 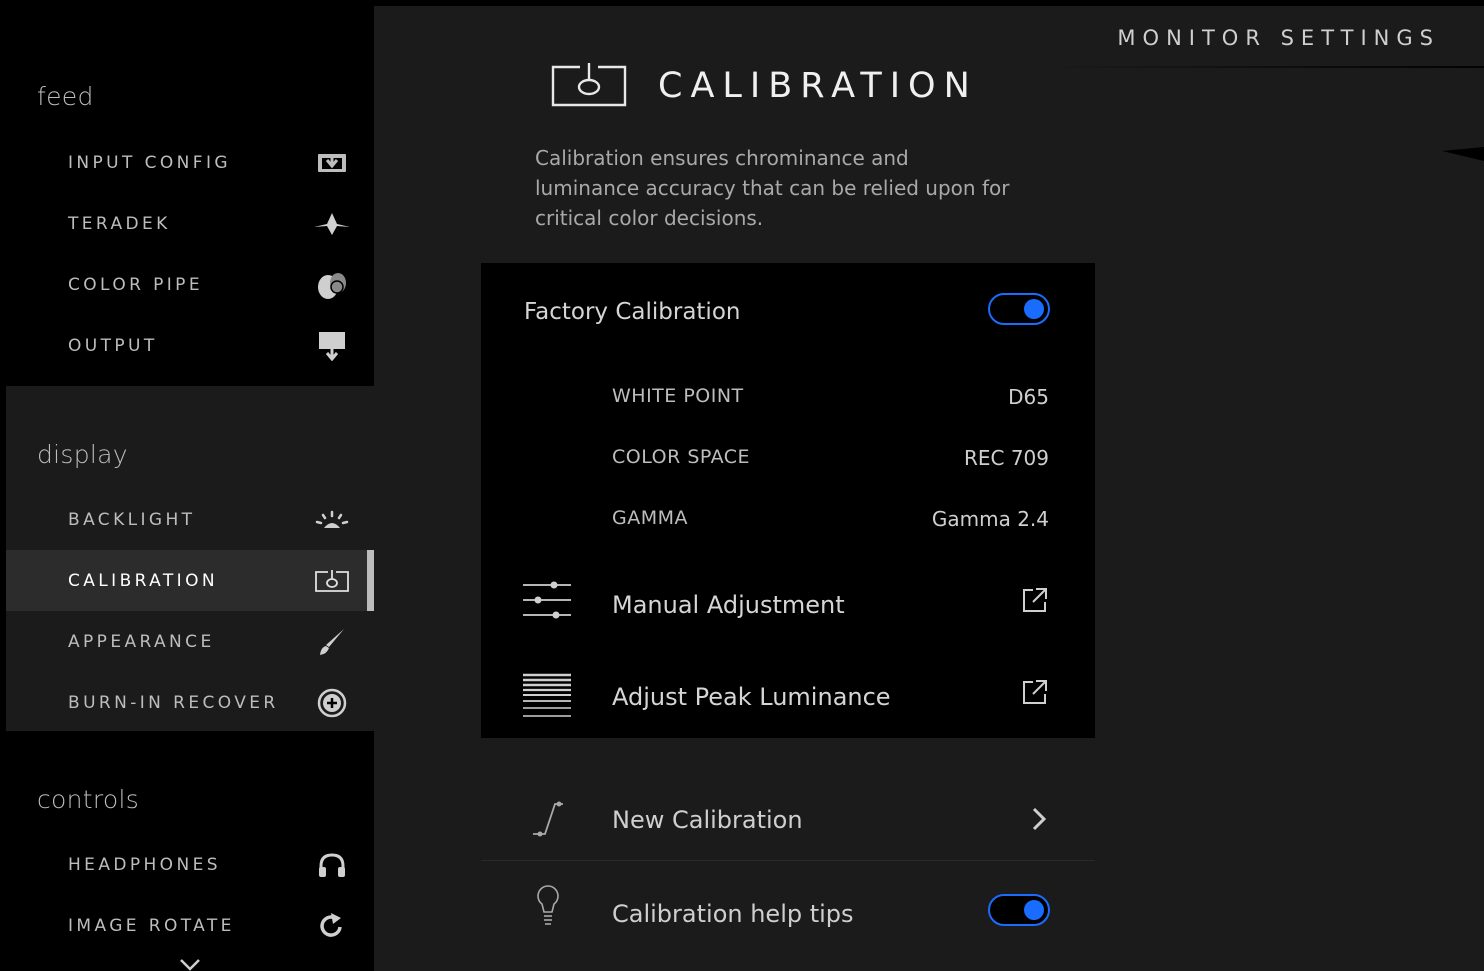 What do you see at coordinates (190, 223) in the screenshot?
I see `sidebar-item-teradek: TERADEK` at bounding box center [190, 223].